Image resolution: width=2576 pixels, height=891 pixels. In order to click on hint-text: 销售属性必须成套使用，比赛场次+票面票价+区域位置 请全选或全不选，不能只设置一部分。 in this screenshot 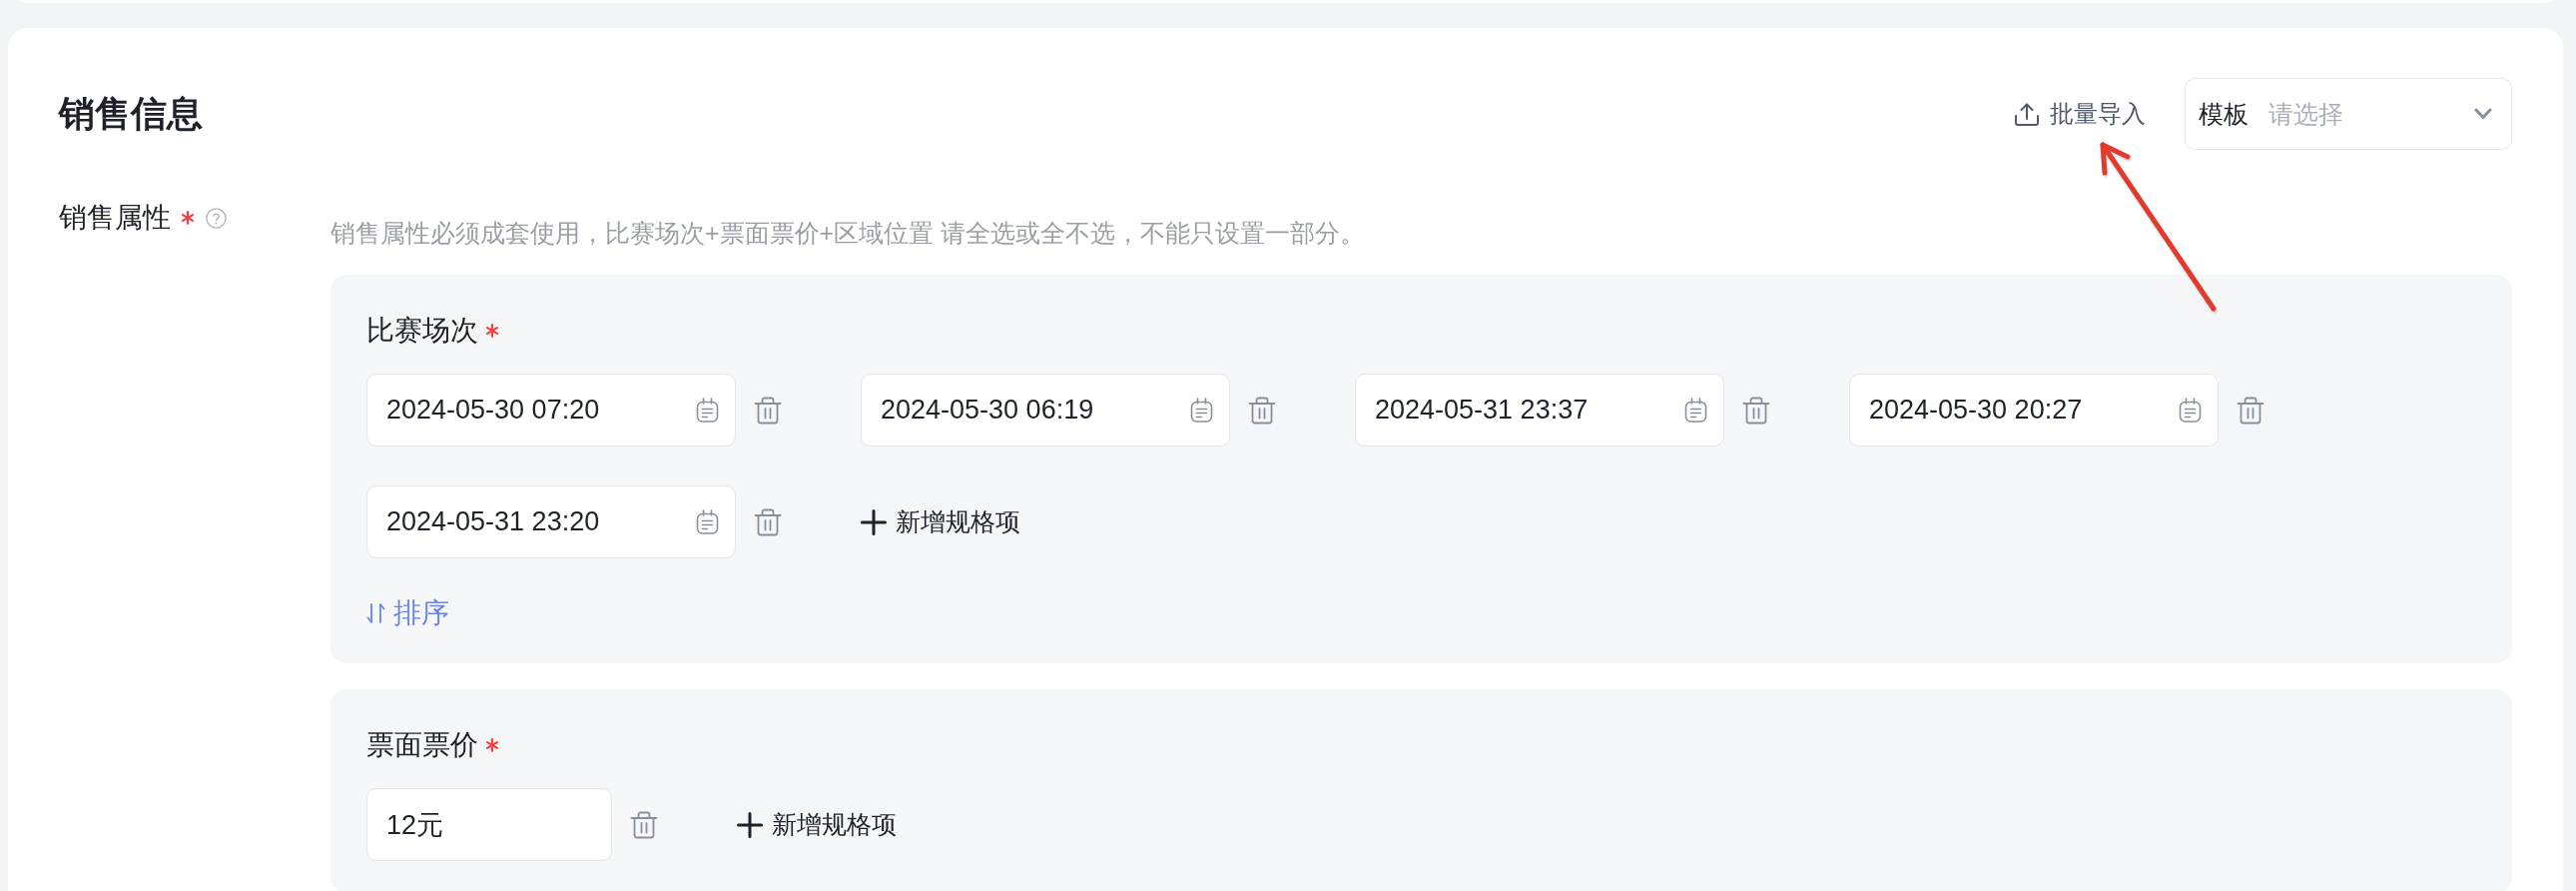, I will do `click(848, 234)`.